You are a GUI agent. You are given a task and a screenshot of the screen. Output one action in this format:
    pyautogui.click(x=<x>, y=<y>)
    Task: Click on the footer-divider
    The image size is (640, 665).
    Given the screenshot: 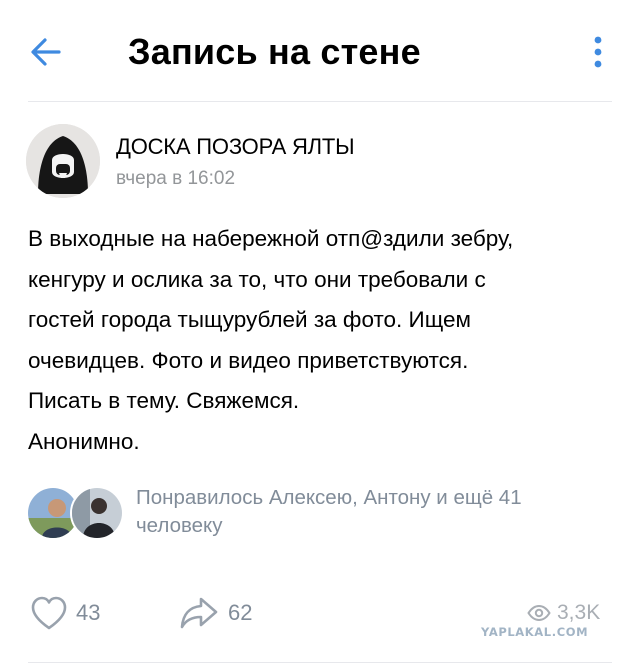 What is the action you would take?
    pyautogui.click(x=320, y=662)
    